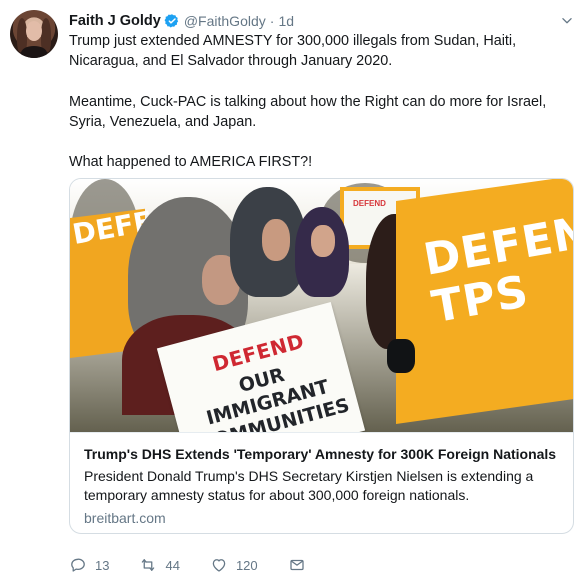 The height and width of the screenshot is (577, 587). What do you see at coordinates (567, 21) in the screenshot?
I see `chevron-down-icon` at bounding box center [567, 21].